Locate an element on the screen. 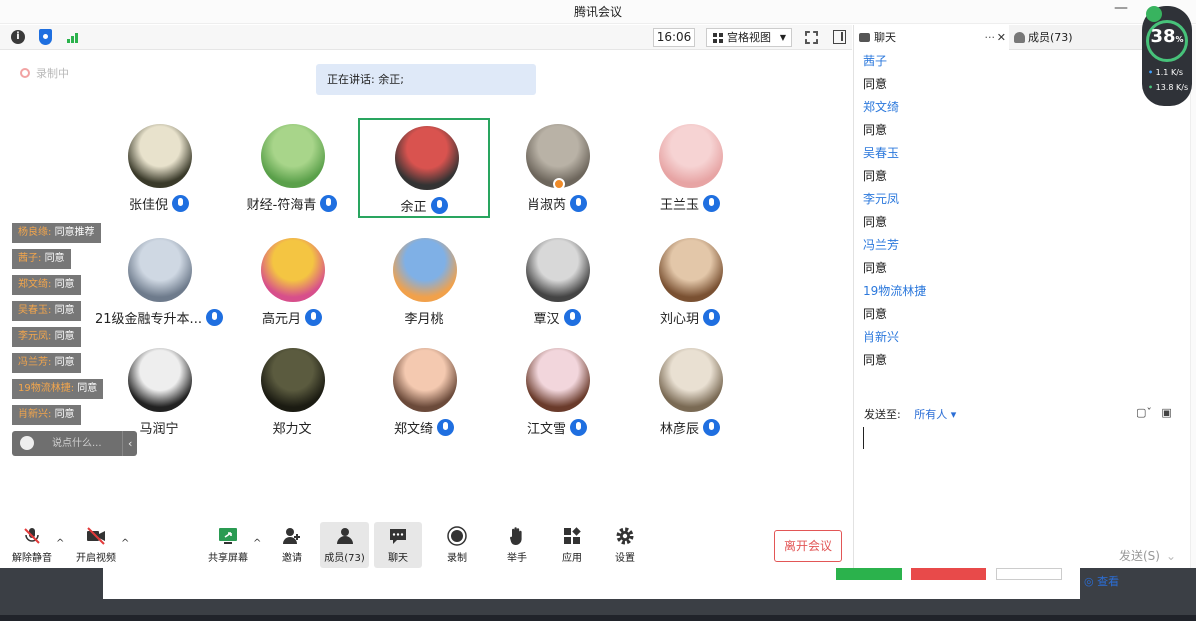 This screenshot has height=621, width=1196. send-options-caret-icon: ⌄ is located at coordinates (1171, 556).